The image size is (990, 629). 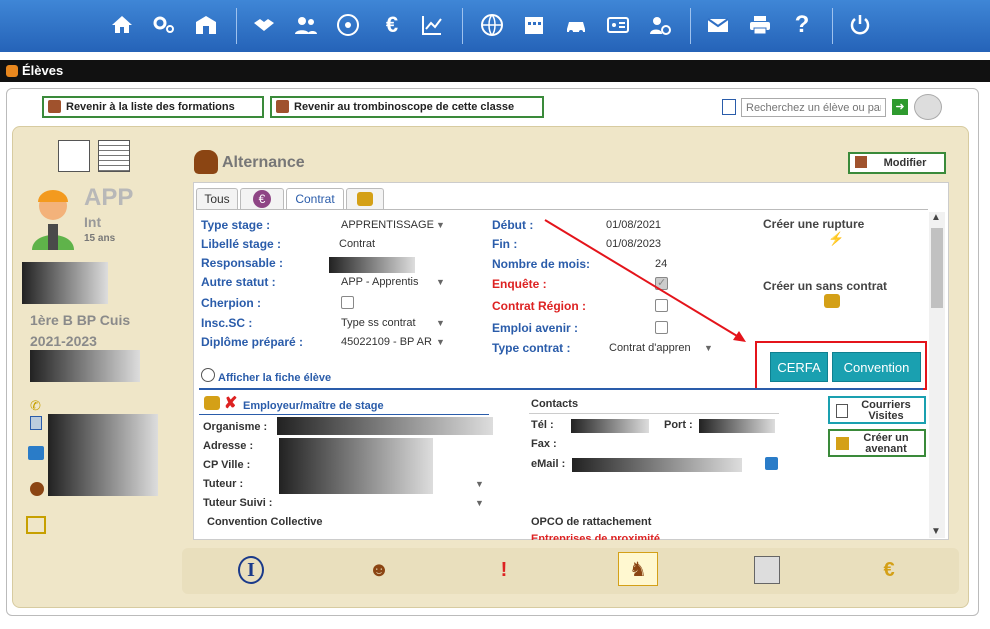 What do you see at coordinates (886, 443) in the screenshot?
I see `avenant-label: Créer un avenant` at bounding box center [886, 443].